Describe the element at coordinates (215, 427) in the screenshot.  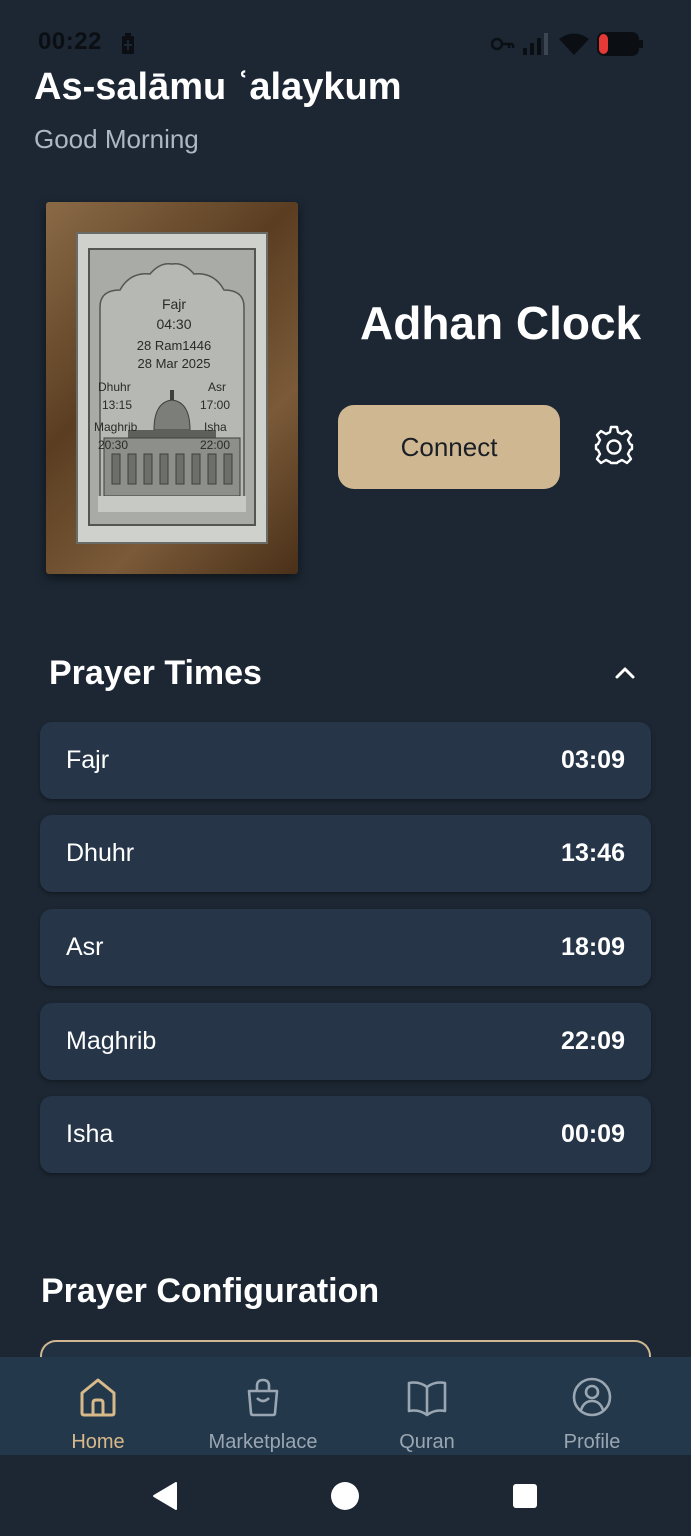
I see `preview-isha-label: Isha` at that location.